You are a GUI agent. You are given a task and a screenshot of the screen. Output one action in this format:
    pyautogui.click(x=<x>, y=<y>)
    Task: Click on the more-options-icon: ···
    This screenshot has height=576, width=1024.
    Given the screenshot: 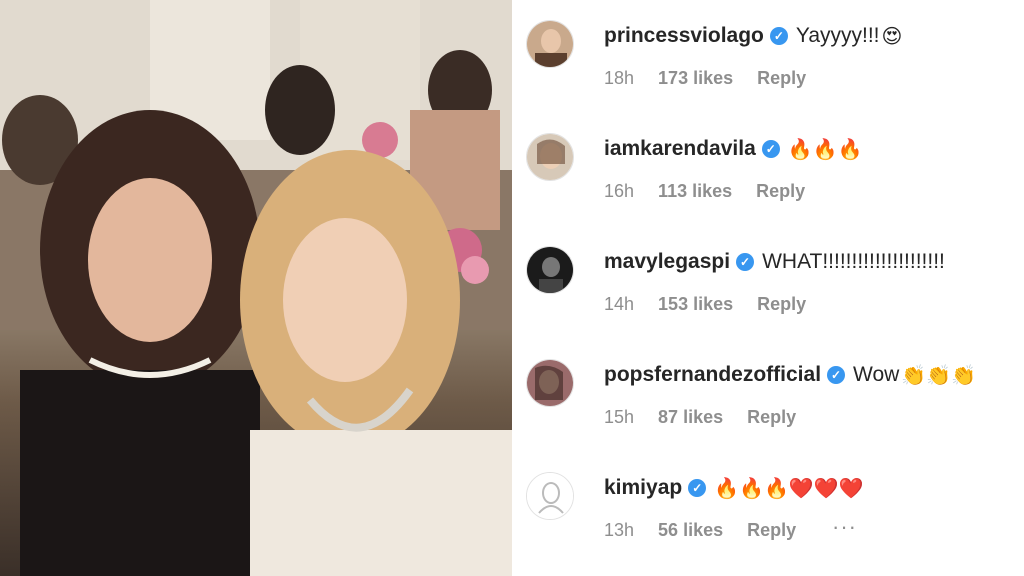 What is the action you would take?
    pyautogui.click(x=844, y=527)
    